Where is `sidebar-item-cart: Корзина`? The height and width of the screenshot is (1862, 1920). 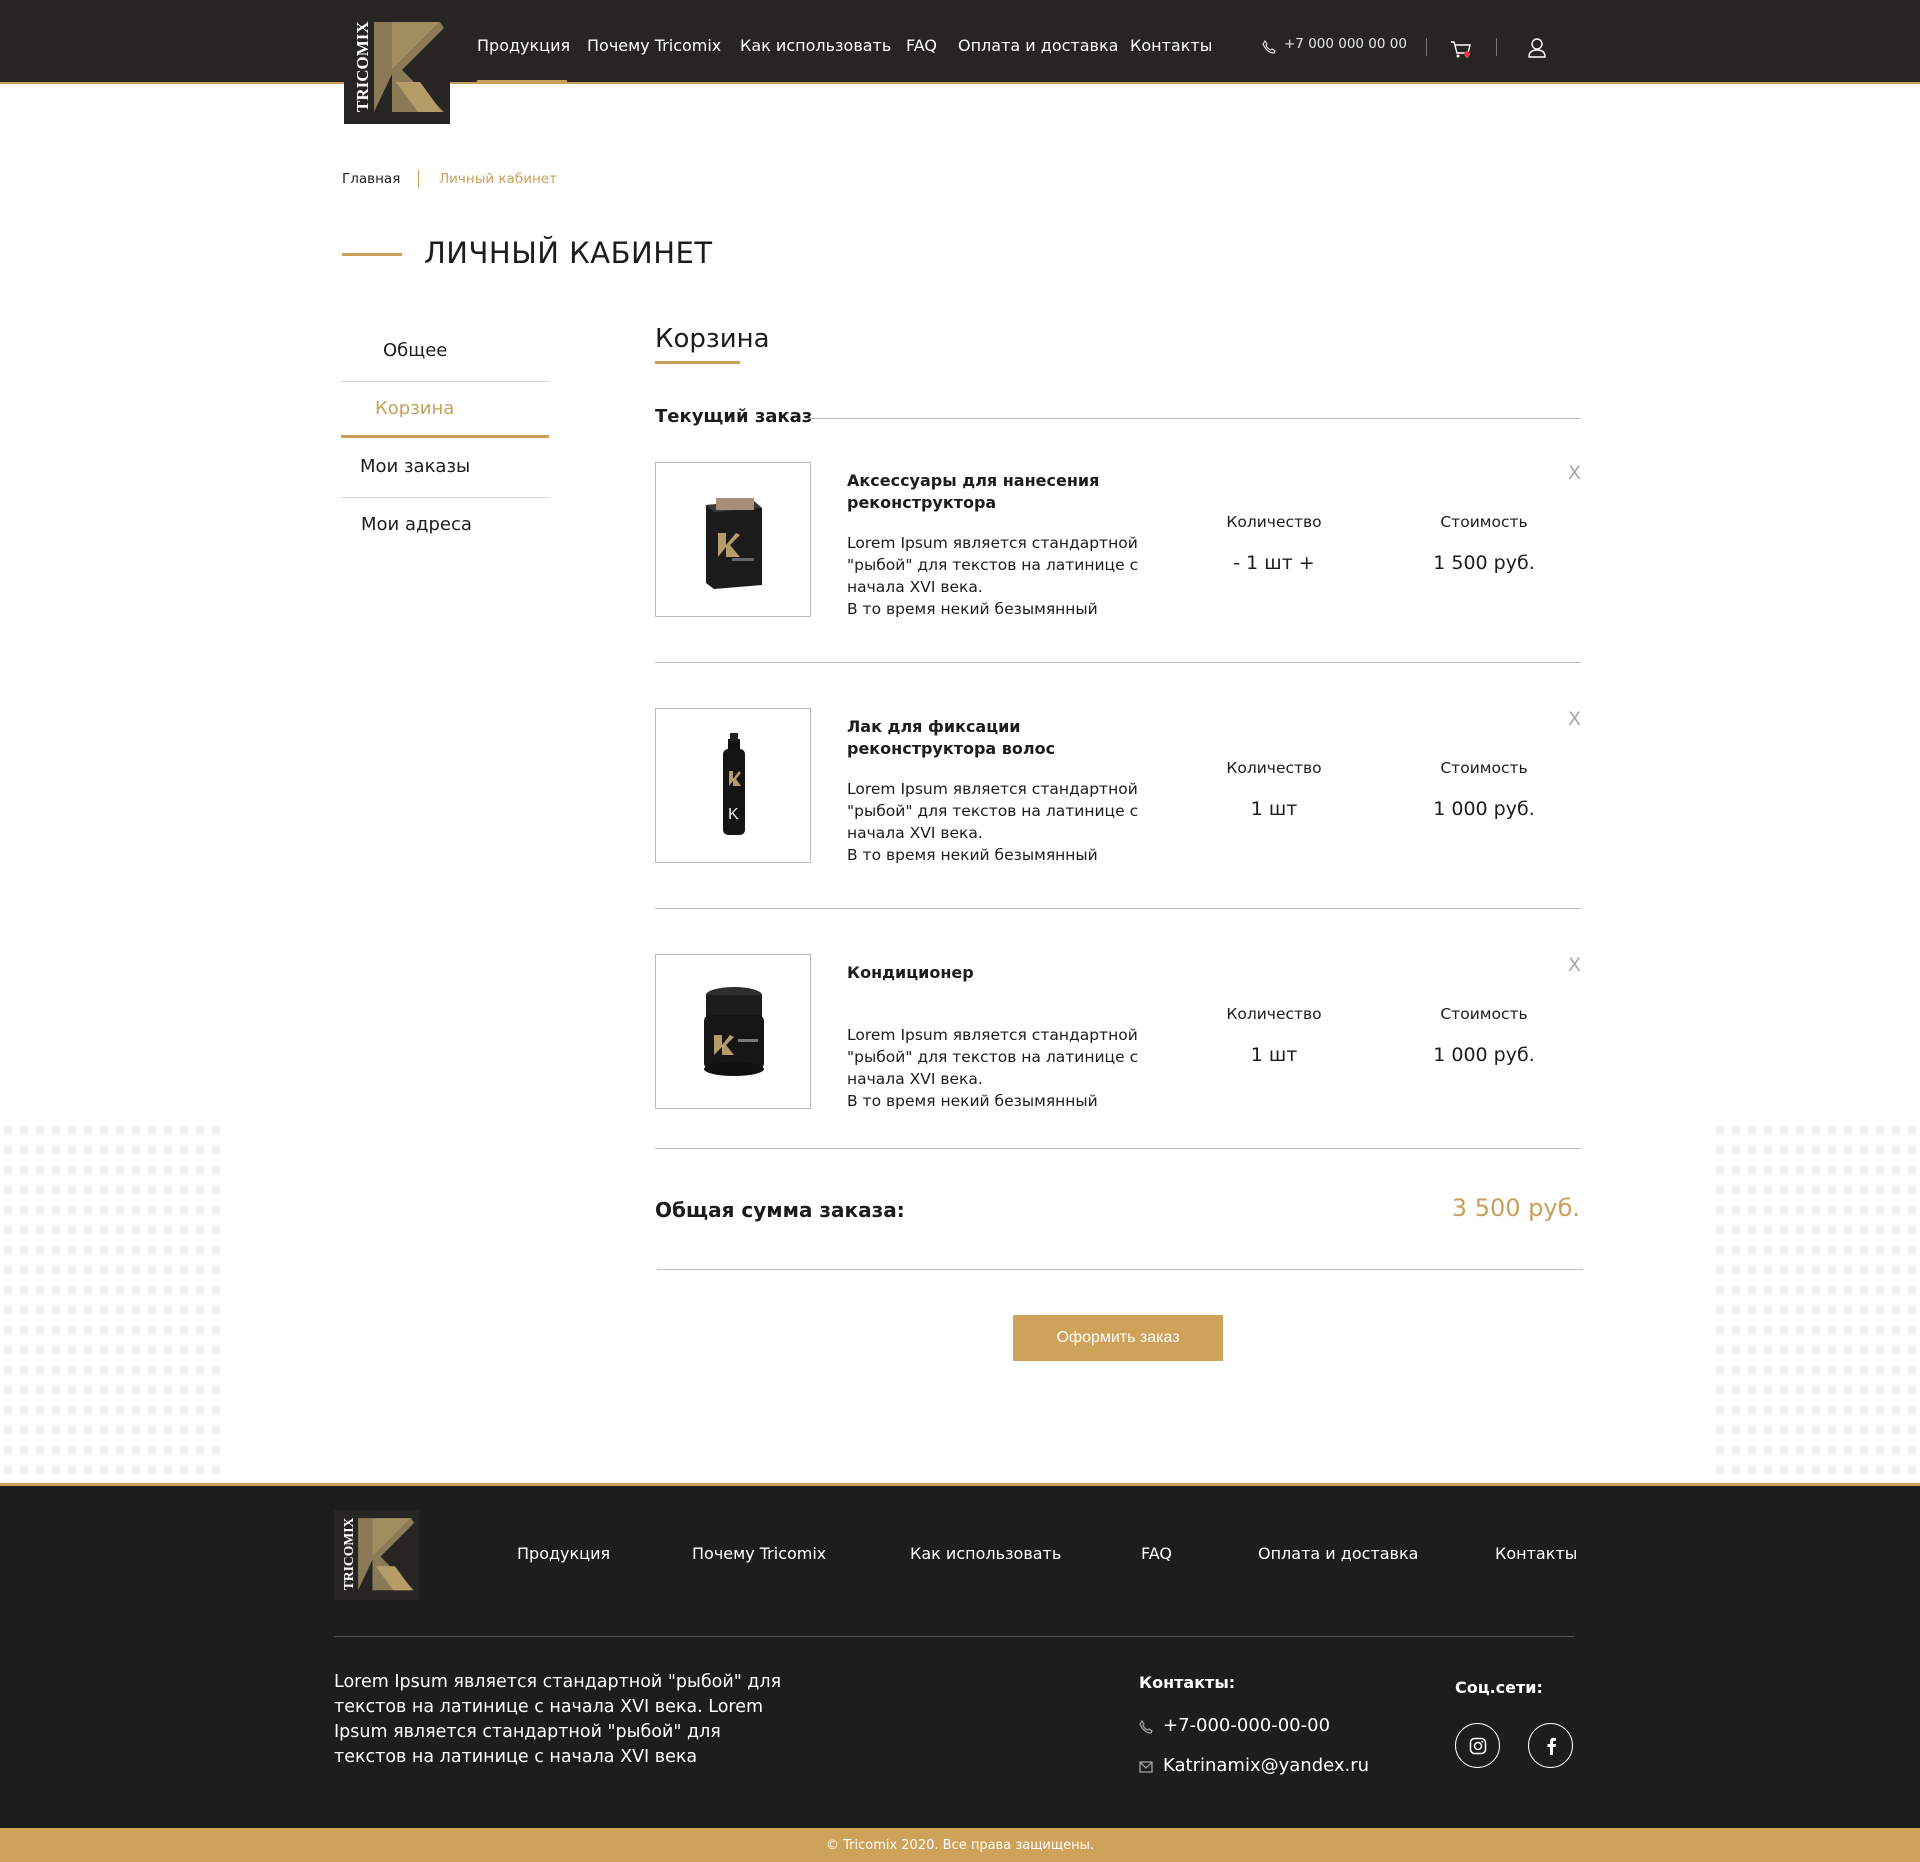 sidebar-item-cart: Корзина is located at coordinates (414, 408).